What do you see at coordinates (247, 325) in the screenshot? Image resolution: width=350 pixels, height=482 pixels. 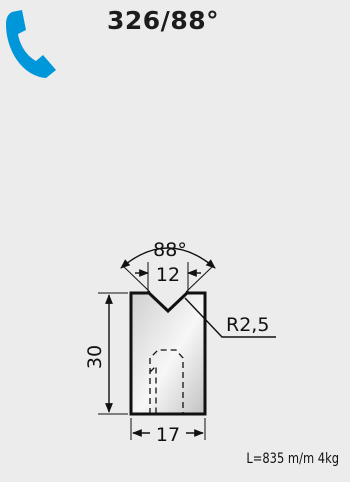 I see `radius-label: R2,5` at bounding box center [247, 325].